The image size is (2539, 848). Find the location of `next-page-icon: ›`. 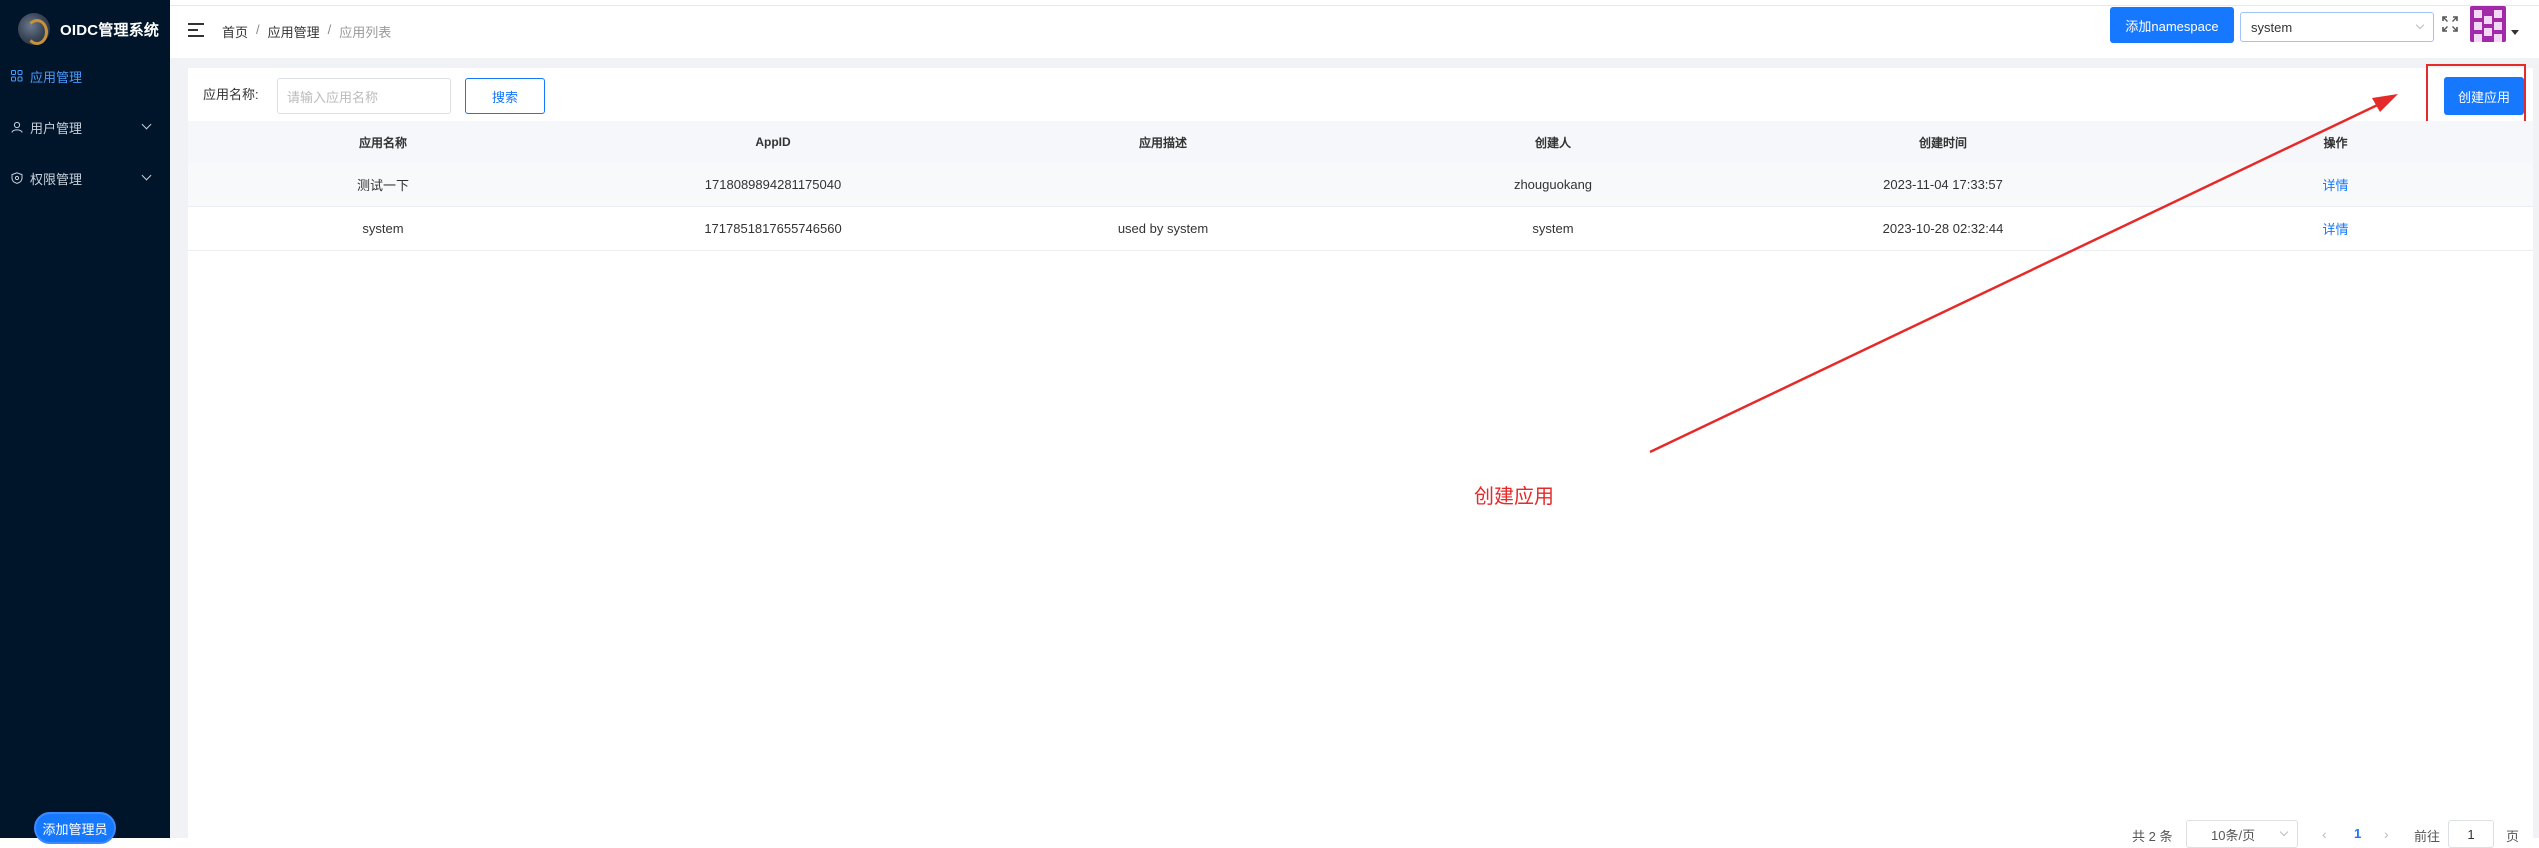

next-page-icon: › is located at coordinates (2386, 834).